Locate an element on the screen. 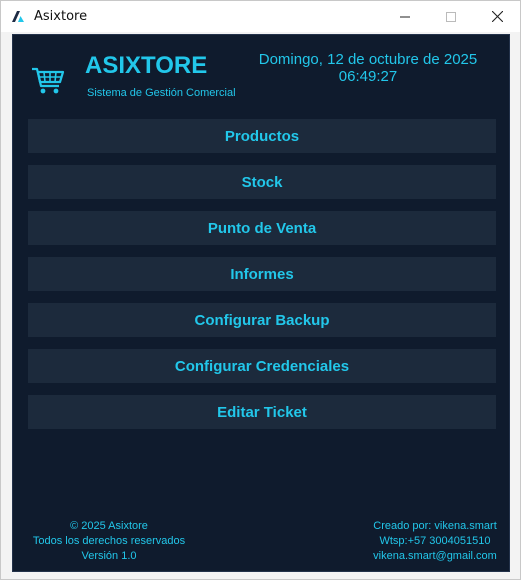 The image size is (521, 580). whatsapp-text: Wtsp:+57 3004051510 is located at coordinates (435, 541).